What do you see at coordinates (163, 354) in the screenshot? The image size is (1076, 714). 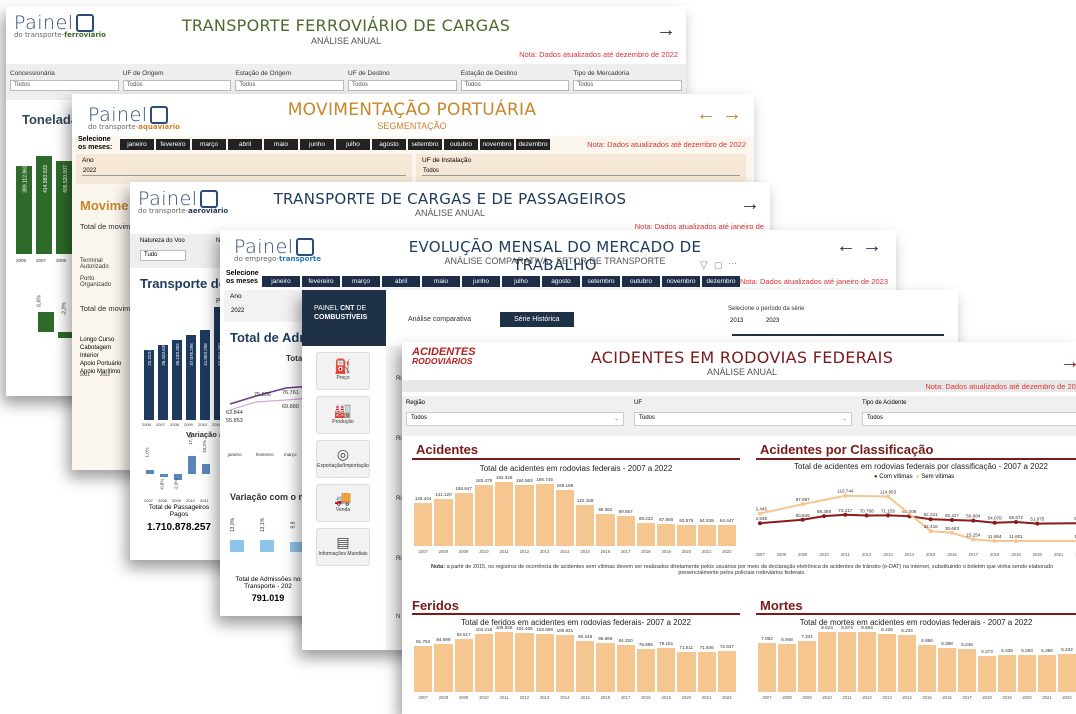 I see `bar-label: 36.433.639` at bounding box center [163, 354].